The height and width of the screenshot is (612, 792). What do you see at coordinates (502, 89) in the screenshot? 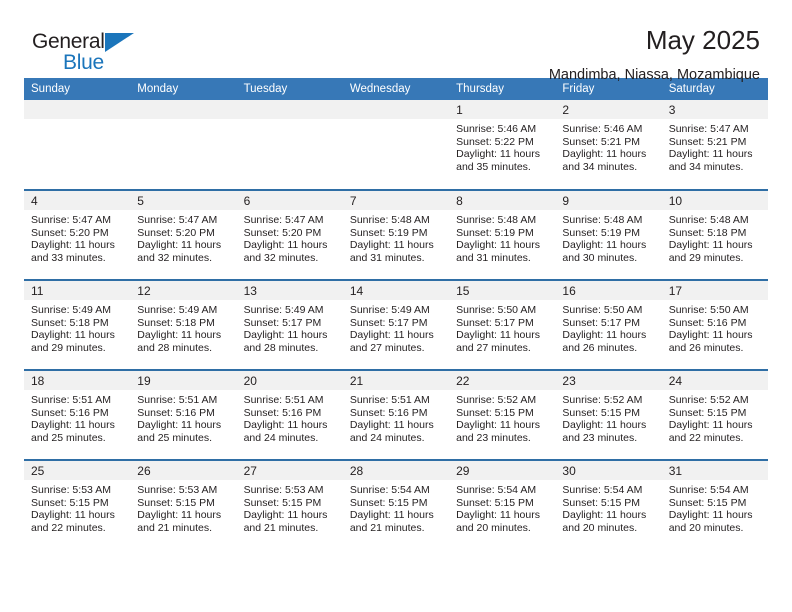
I see `weekday-header-thursday: Thursday` at bounding box center [502, 89].